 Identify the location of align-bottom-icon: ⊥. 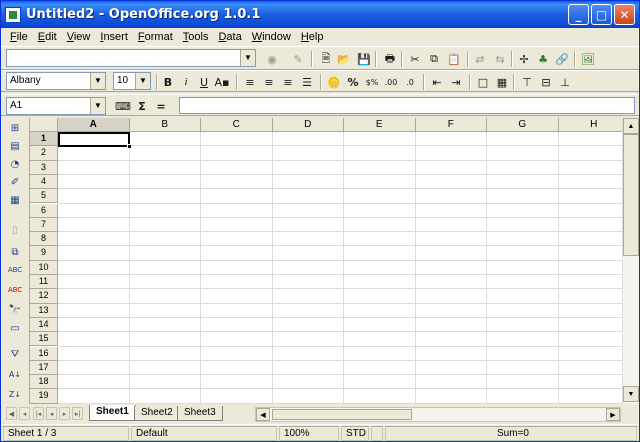
(565, 82).